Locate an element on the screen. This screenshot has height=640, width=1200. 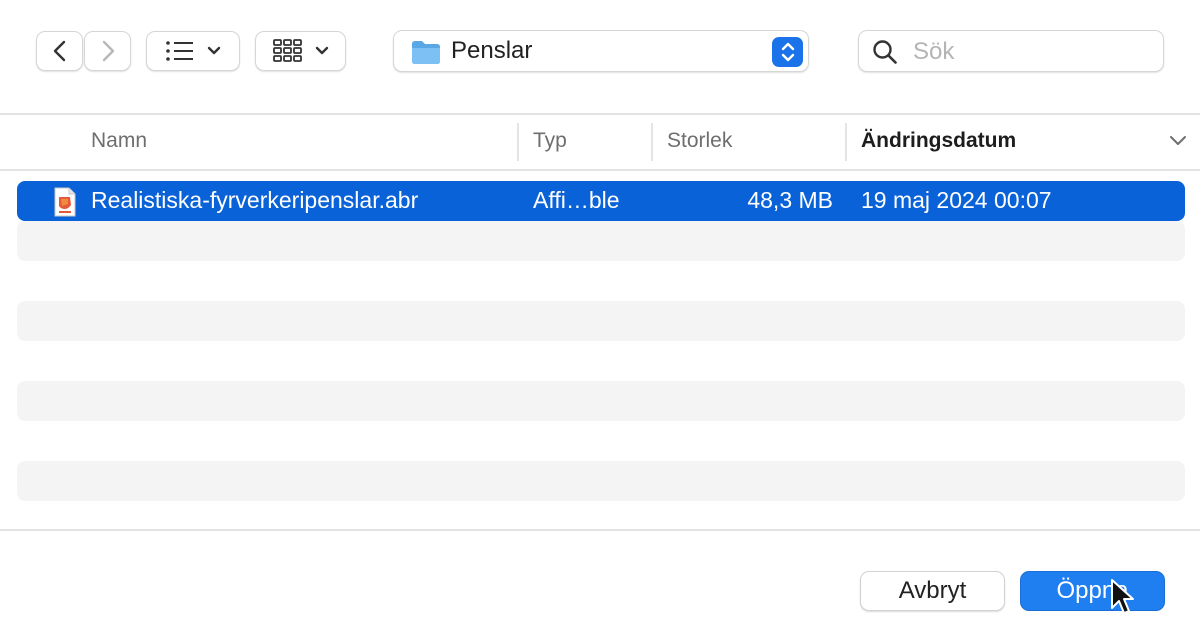
up-down-chevron-icon is located at coordinates (787, 52).